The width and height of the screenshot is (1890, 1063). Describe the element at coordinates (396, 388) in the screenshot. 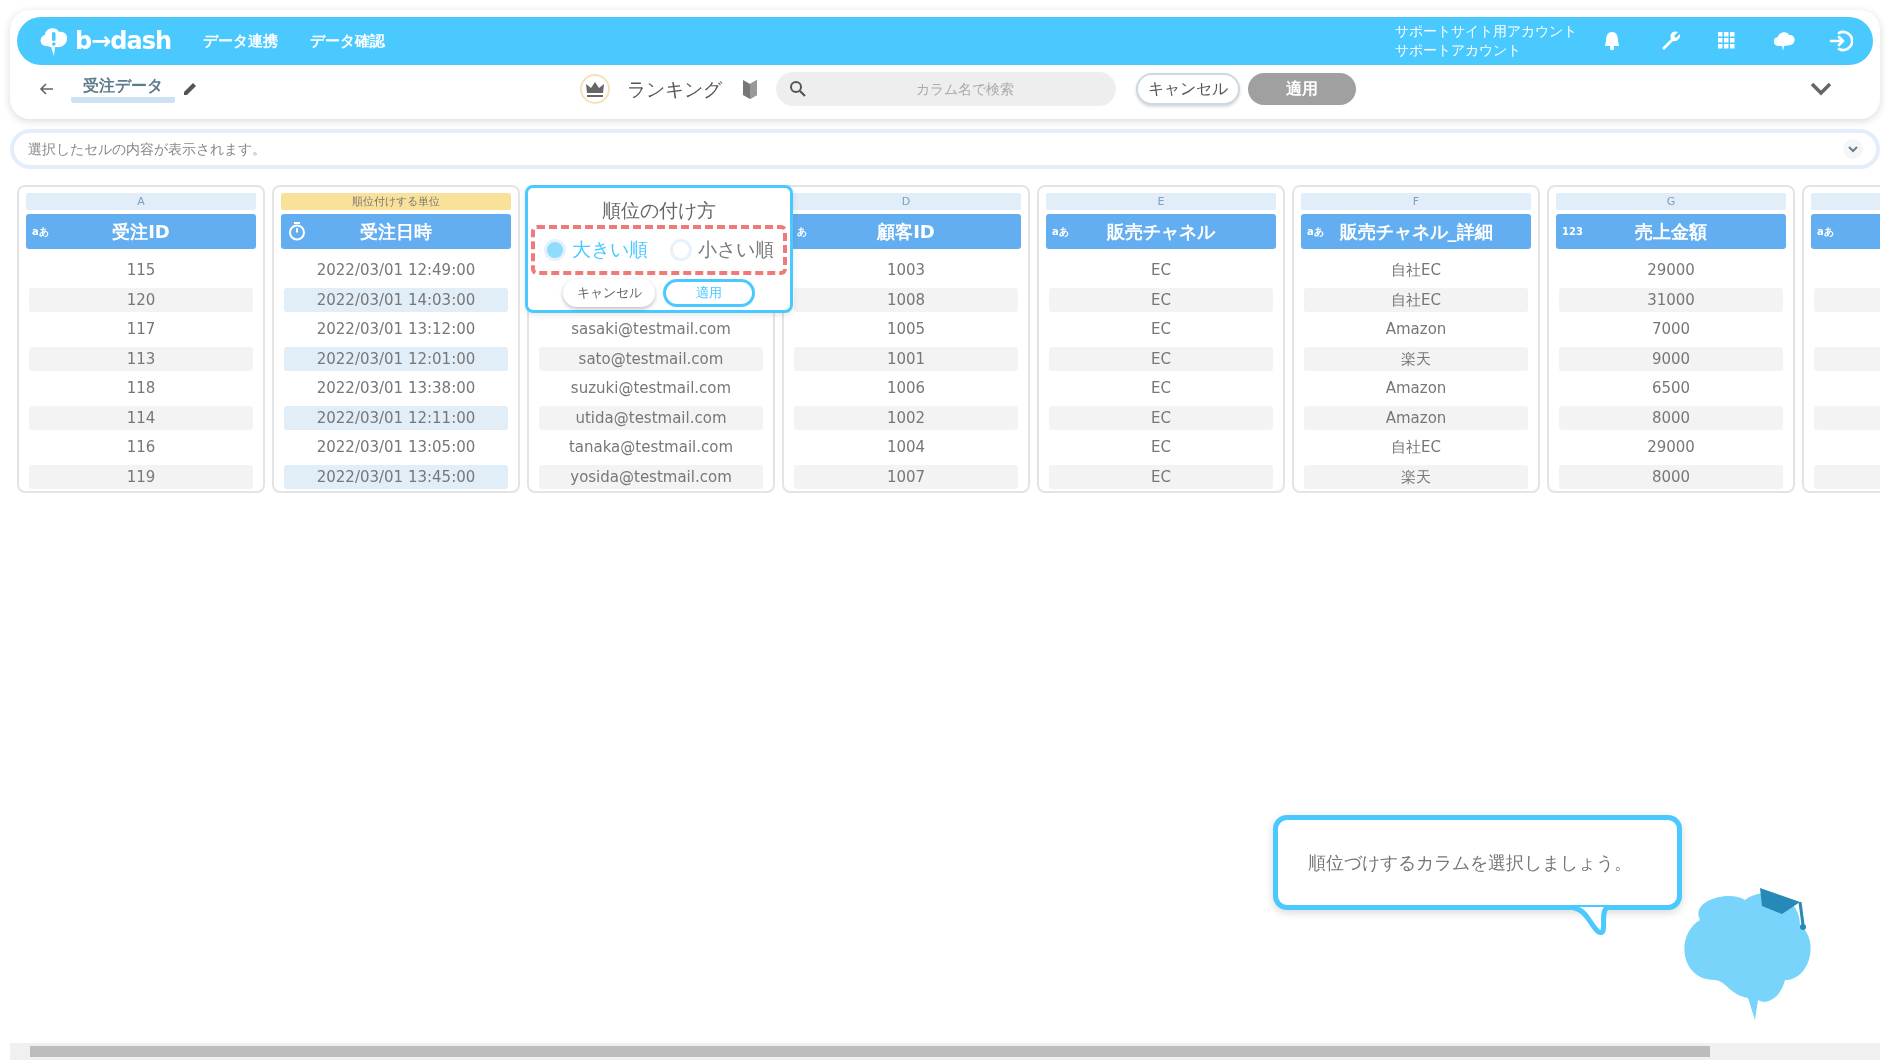

I see `table-cell: 2022/03/01 13:38:00` at that location.